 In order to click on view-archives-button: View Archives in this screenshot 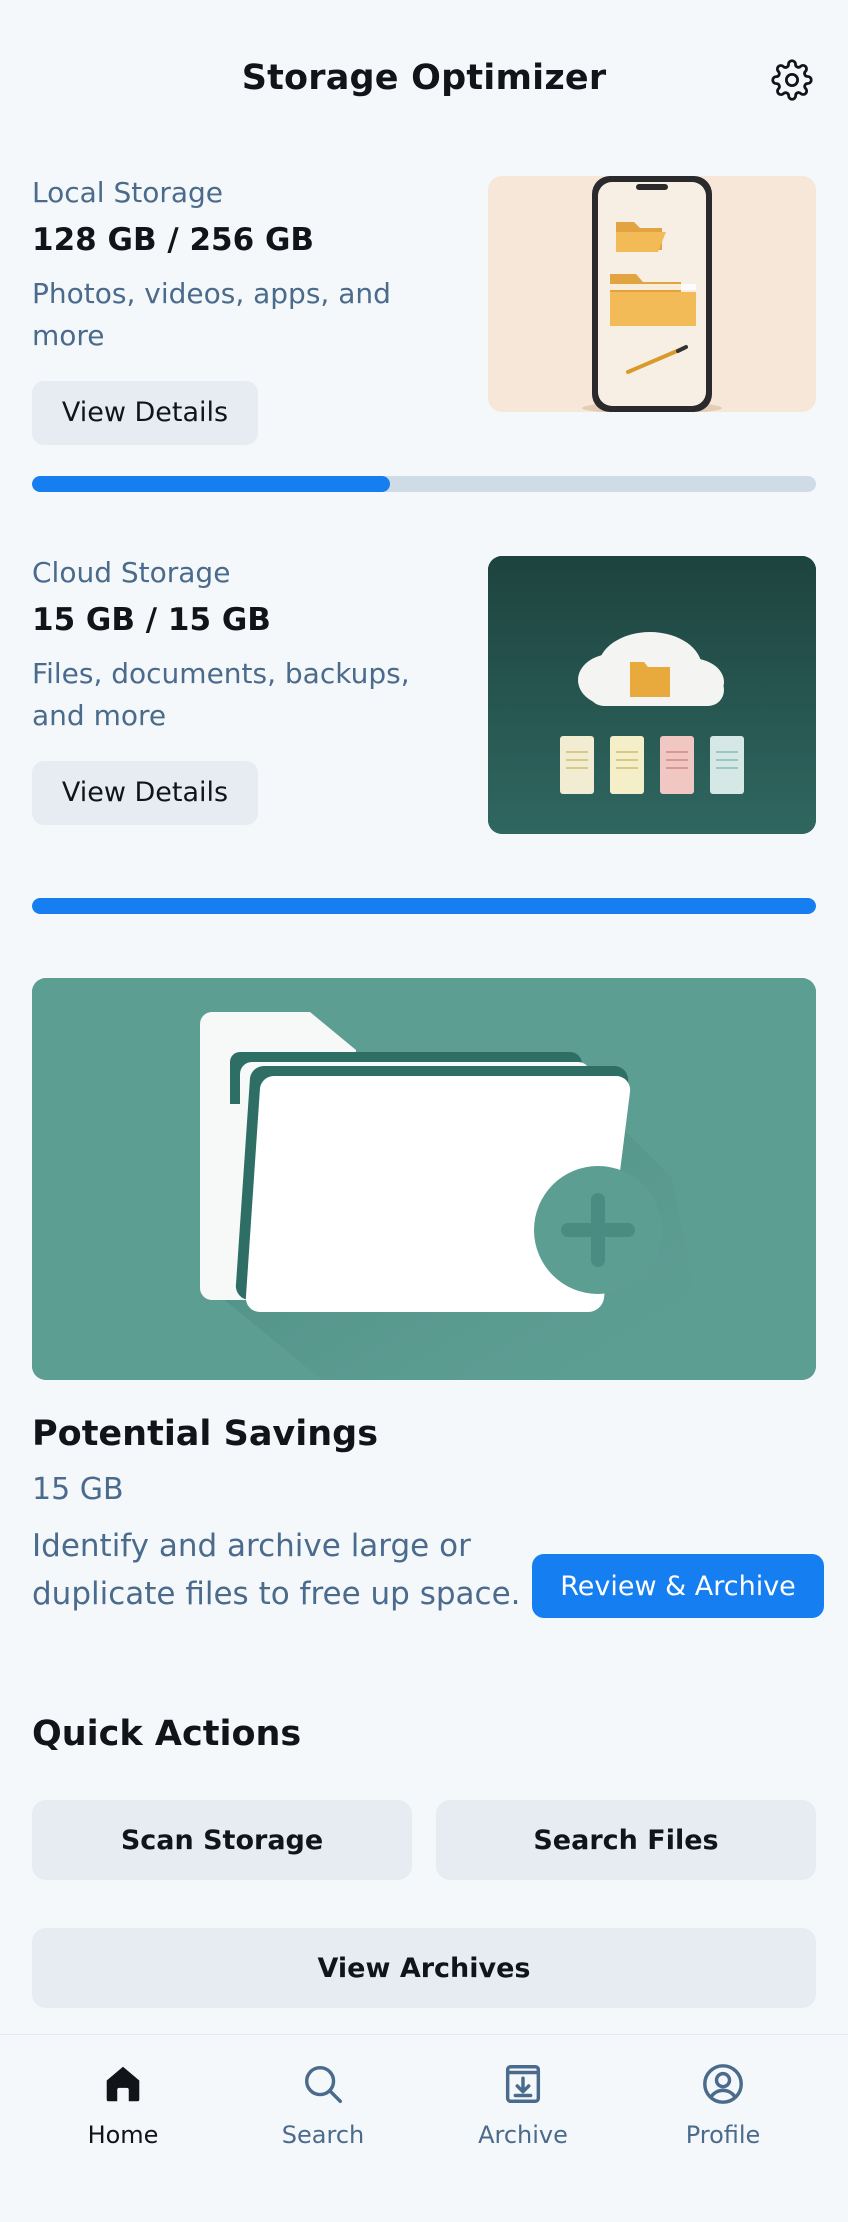, I will do `click(424, 1968)`.